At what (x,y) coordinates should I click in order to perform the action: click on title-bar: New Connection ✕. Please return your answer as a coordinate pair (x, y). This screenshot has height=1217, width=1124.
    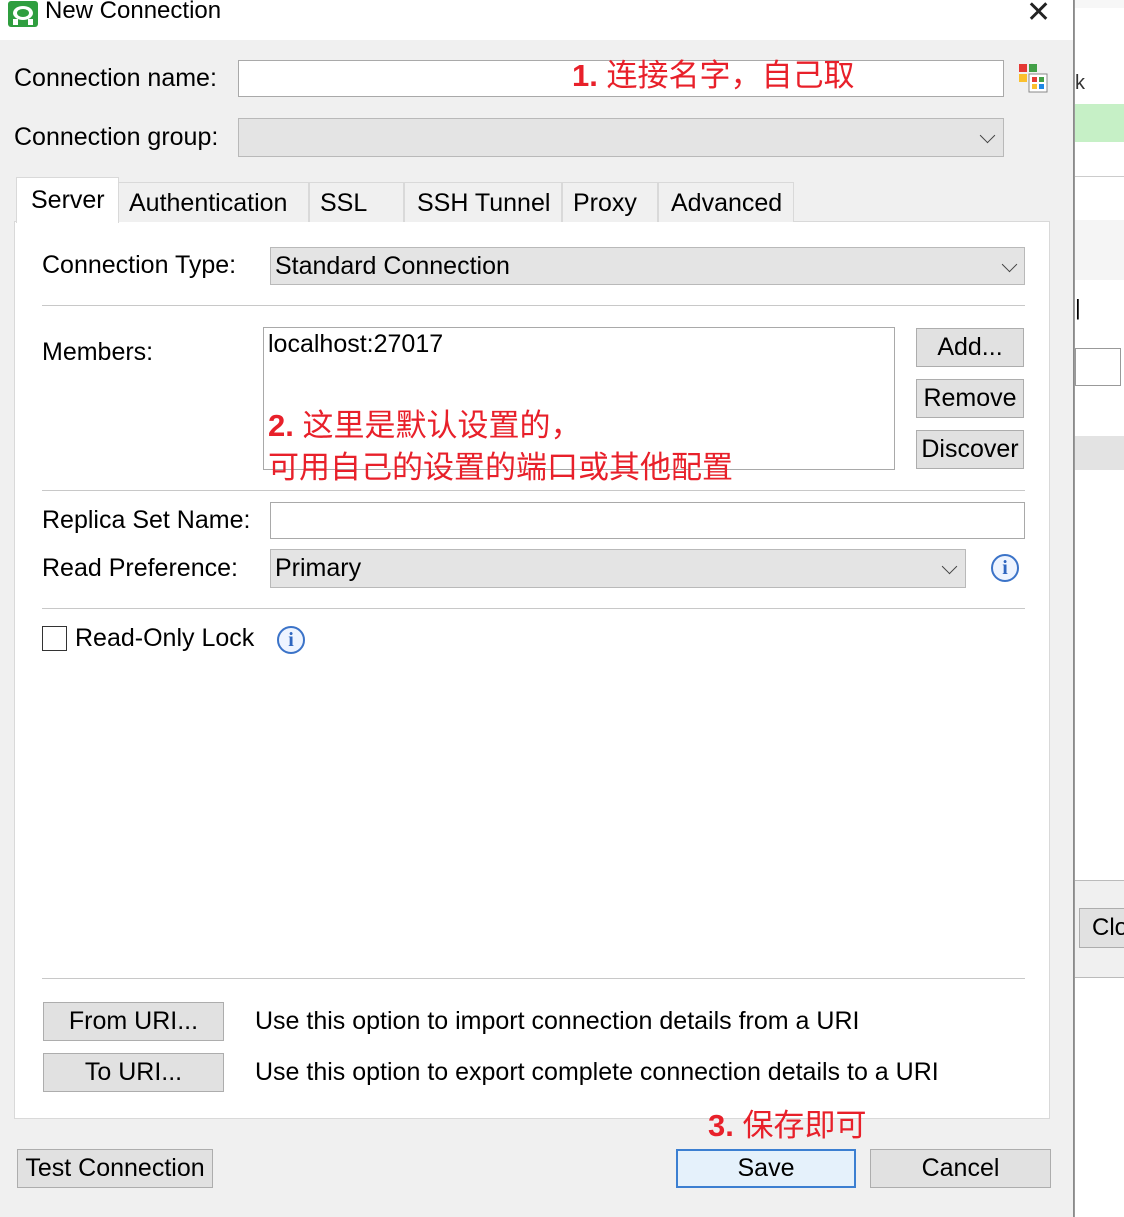
    Looking at the image, I should click on (536, 20).